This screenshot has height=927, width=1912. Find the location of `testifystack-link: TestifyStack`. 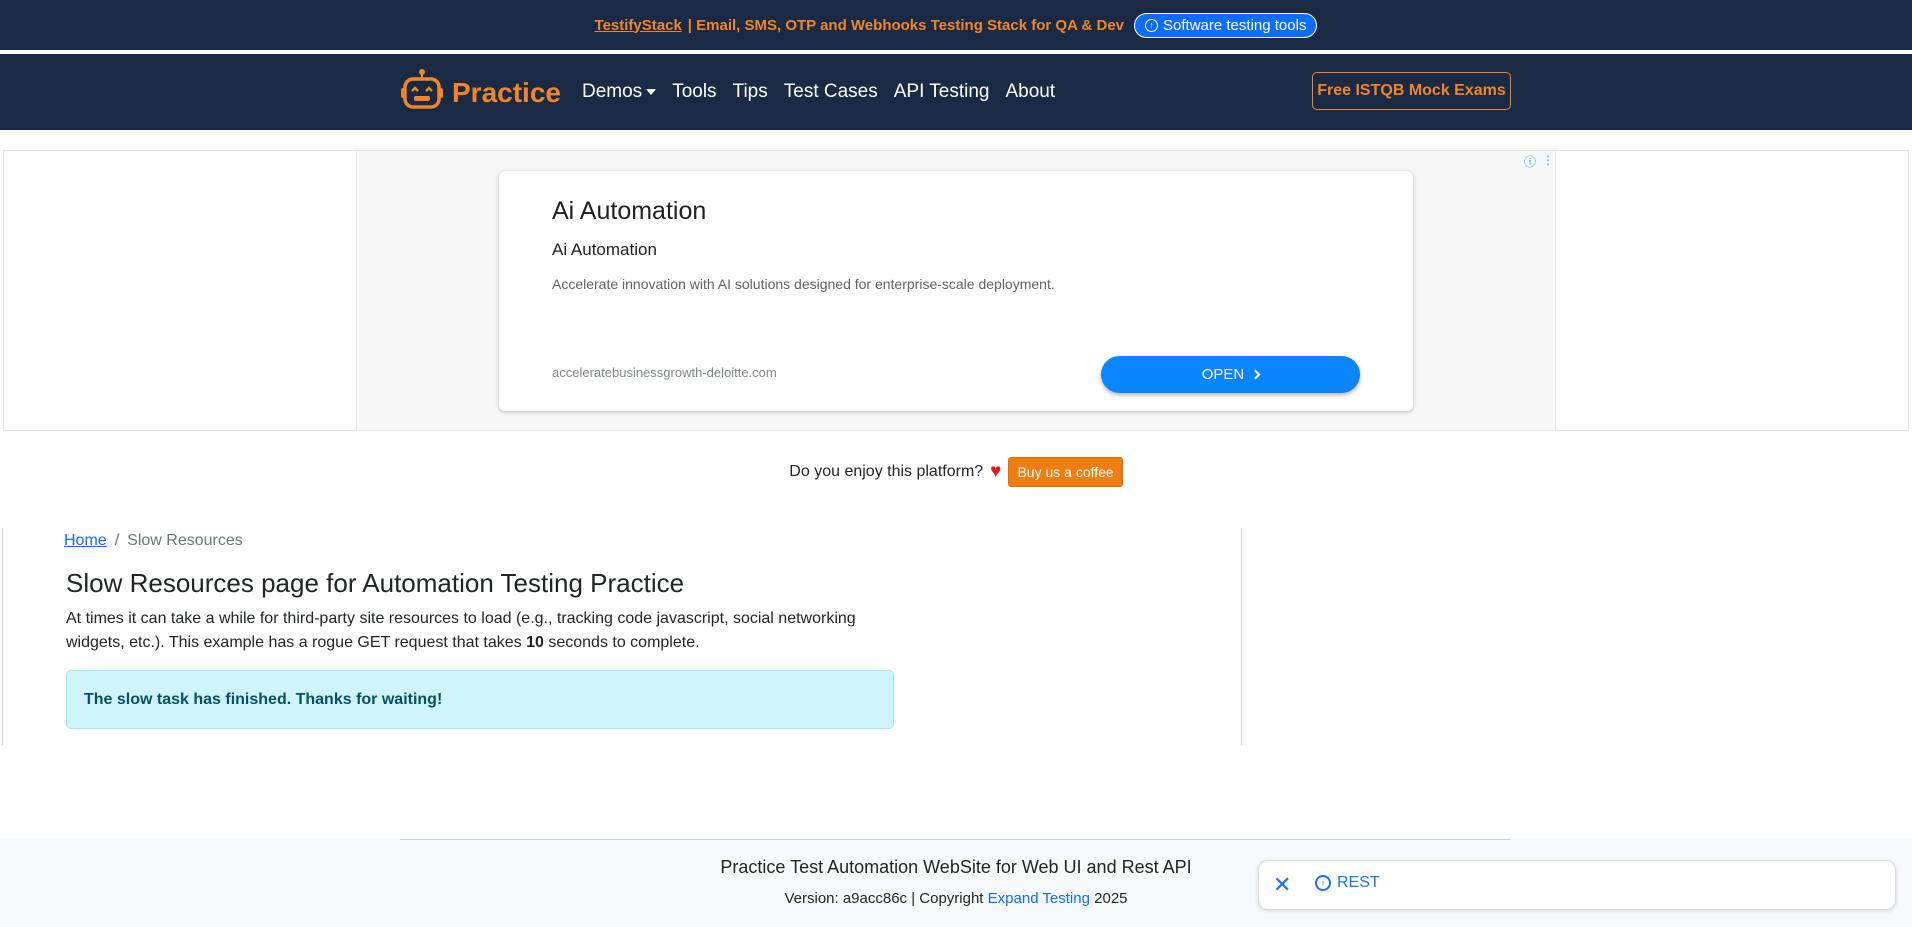

testifystack-link: TestifyStack is located at coordinates (638, 25).